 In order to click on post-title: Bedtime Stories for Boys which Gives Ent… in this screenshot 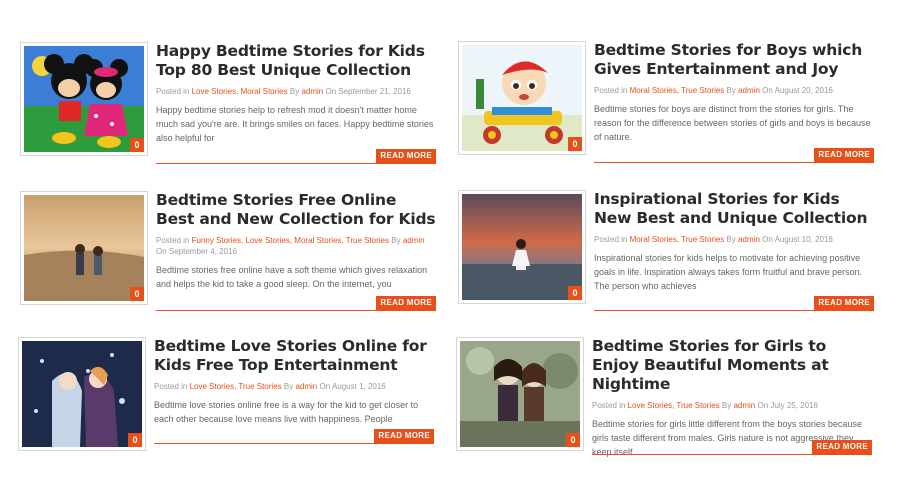, I will do `click(734, 60)`.